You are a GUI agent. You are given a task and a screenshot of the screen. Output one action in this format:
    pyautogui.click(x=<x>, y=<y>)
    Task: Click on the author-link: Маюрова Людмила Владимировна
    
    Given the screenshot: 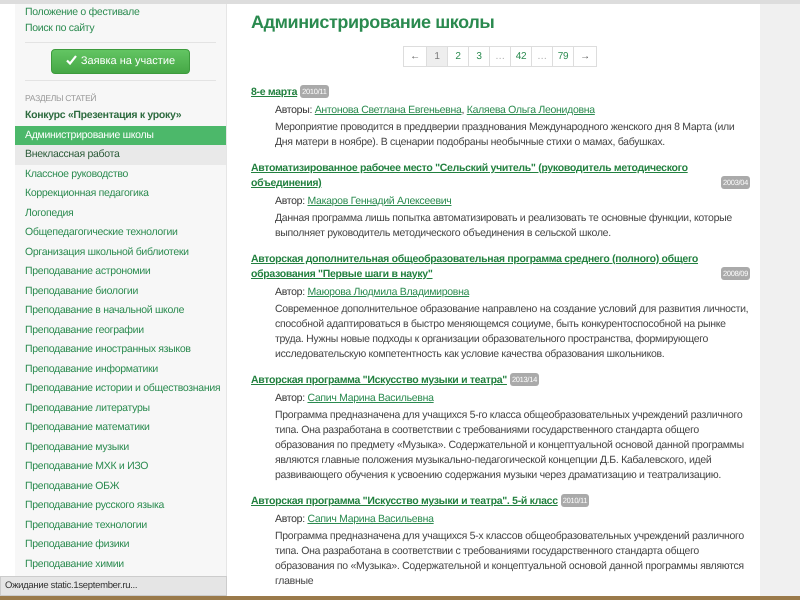 What is the action you would take?
    pyautogui.click(x=388, y=292)
    